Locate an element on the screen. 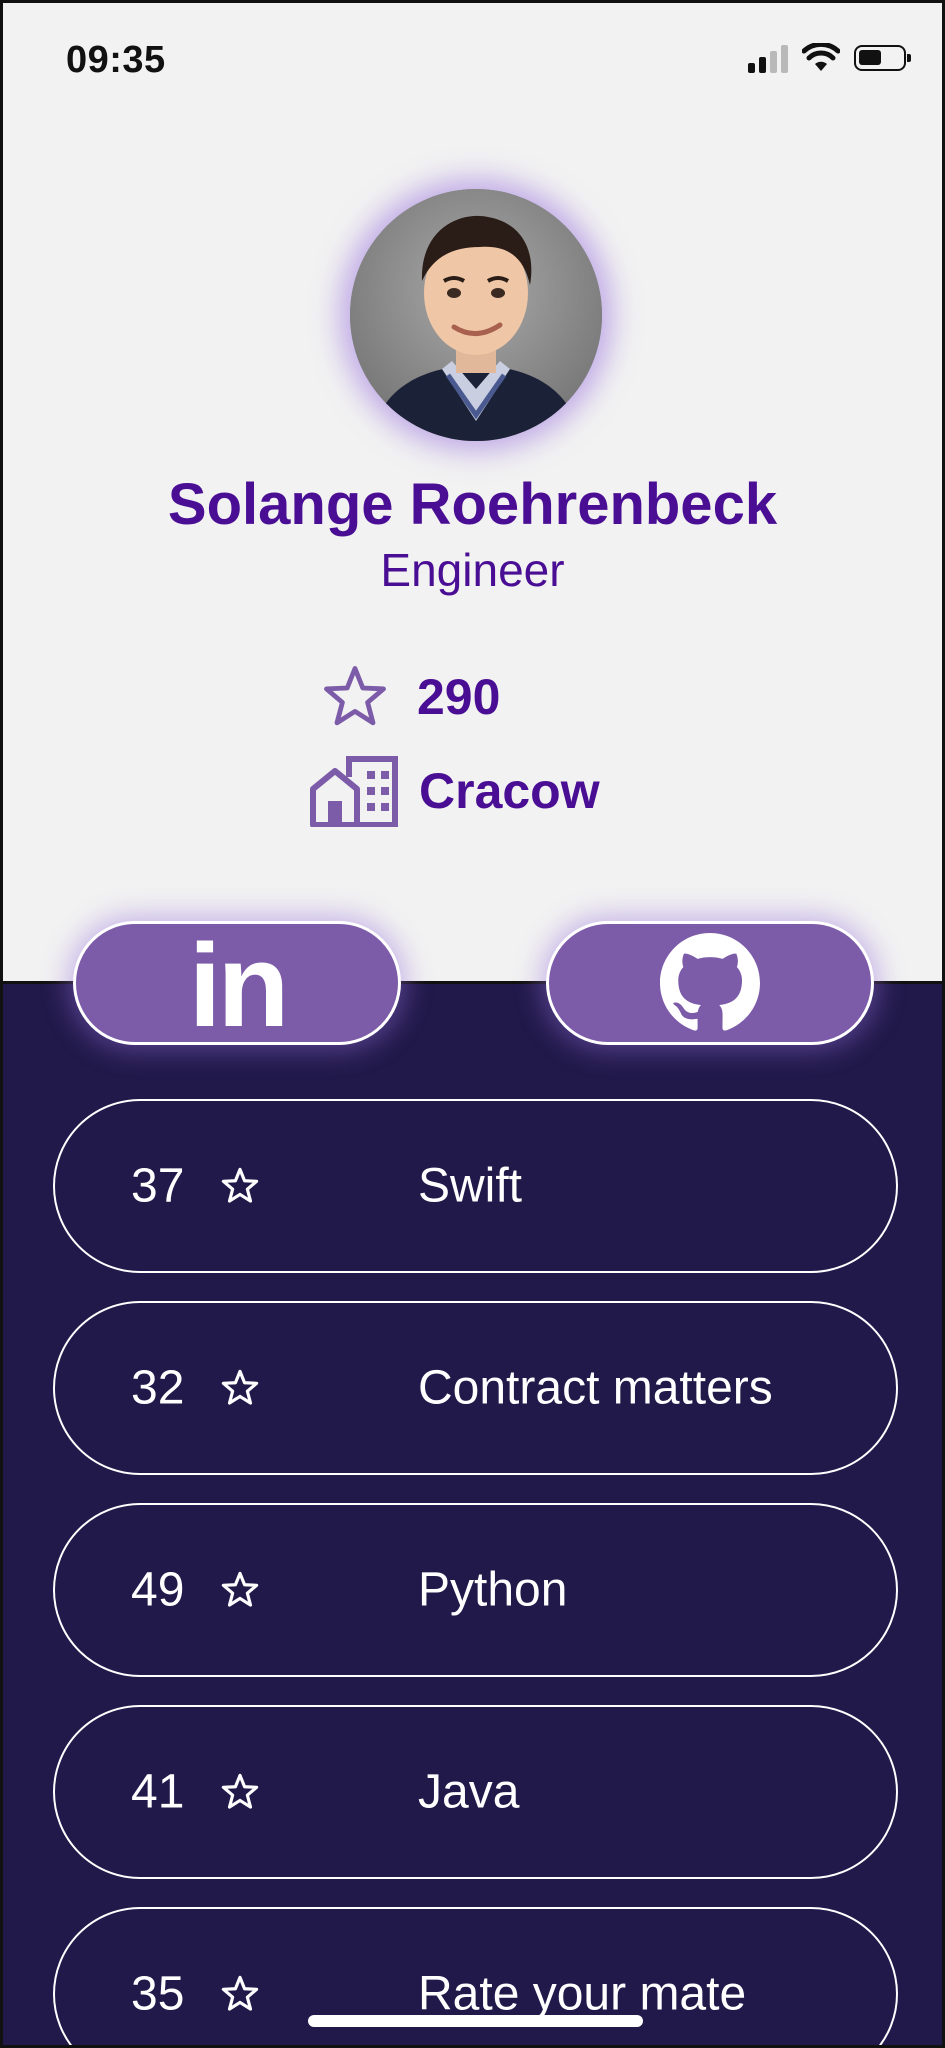  skill-label: Swift is located at coordinates (470, 1186).